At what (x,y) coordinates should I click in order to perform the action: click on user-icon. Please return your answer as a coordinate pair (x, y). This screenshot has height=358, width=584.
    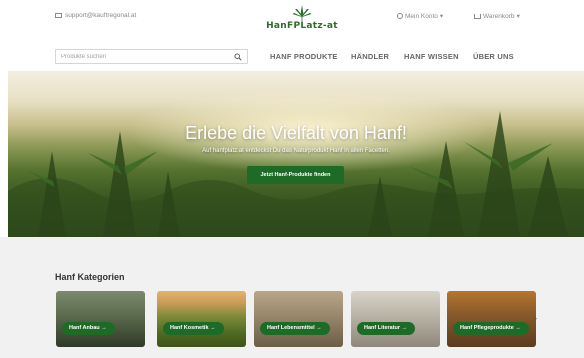
    Looking at the image, I should click on (400, 16).